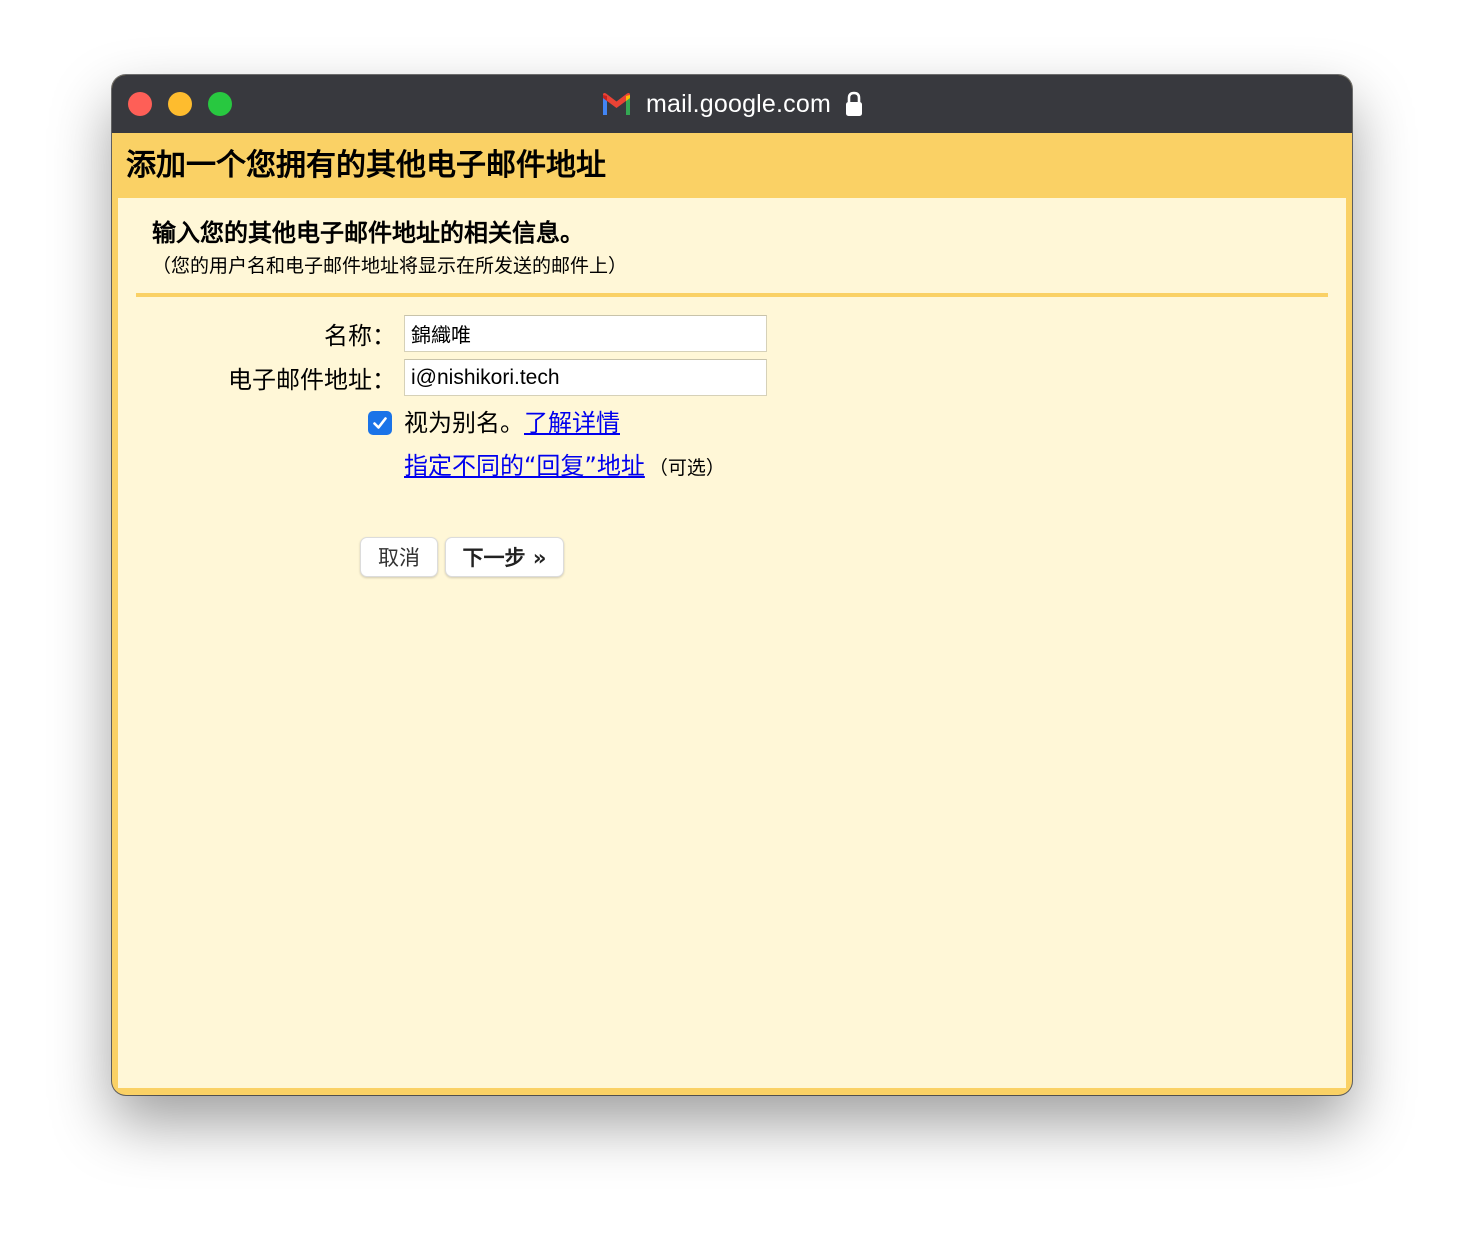 Image resolution: width=1464 pixels, height=1244 pixels. I want to click on reply-to-link: 指定不同的“回复”地址, so click(524, 466).